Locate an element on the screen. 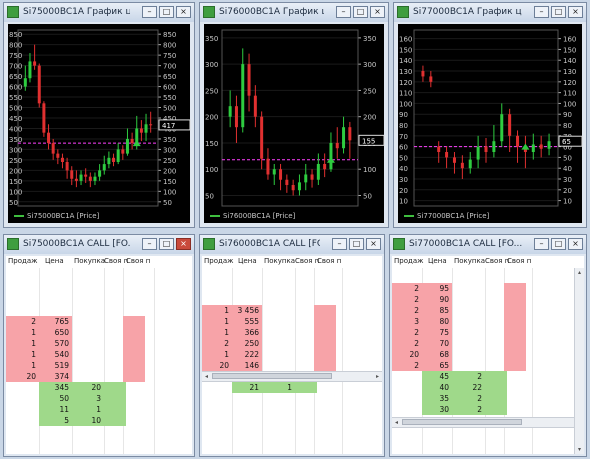  ask-row: 2 90 is located at coordinates (488, 299).